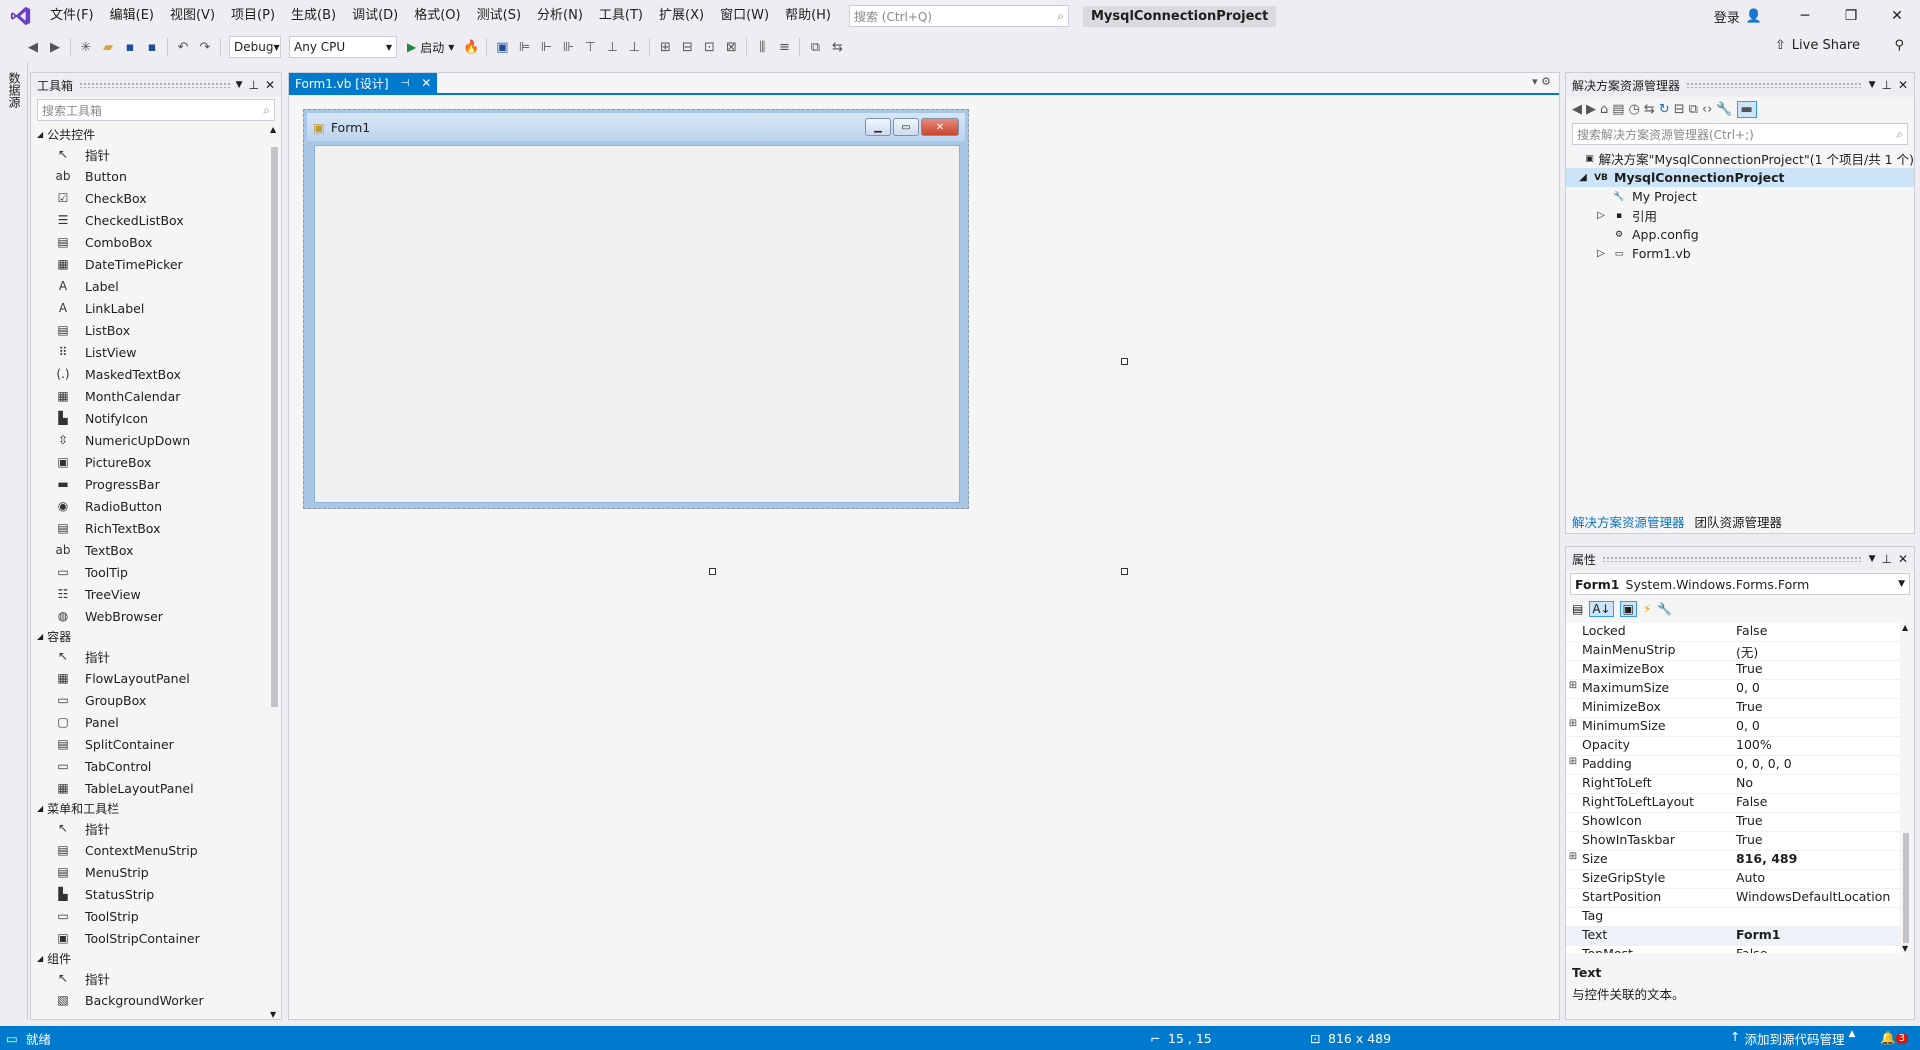  I want to click on property-row: ⊞ Size 816, 489, so click(1733, 860).